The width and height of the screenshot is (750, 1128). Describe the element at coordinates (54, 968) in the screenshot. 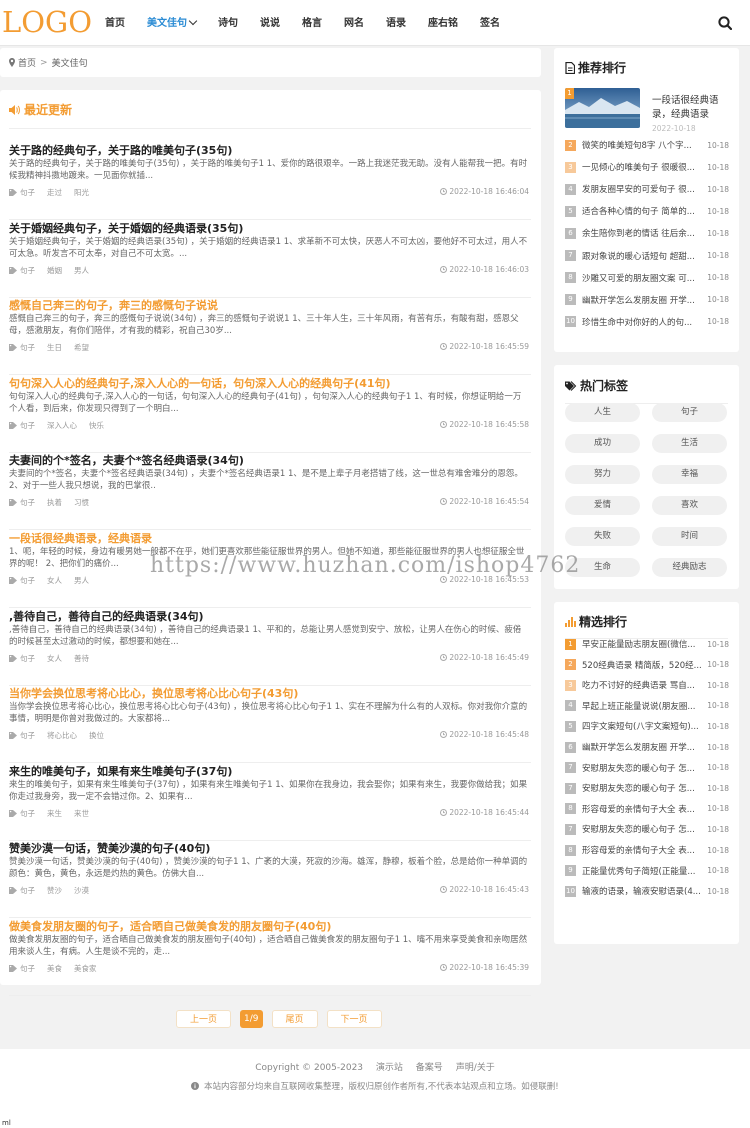

I see `article-tag: 美食` at that location.